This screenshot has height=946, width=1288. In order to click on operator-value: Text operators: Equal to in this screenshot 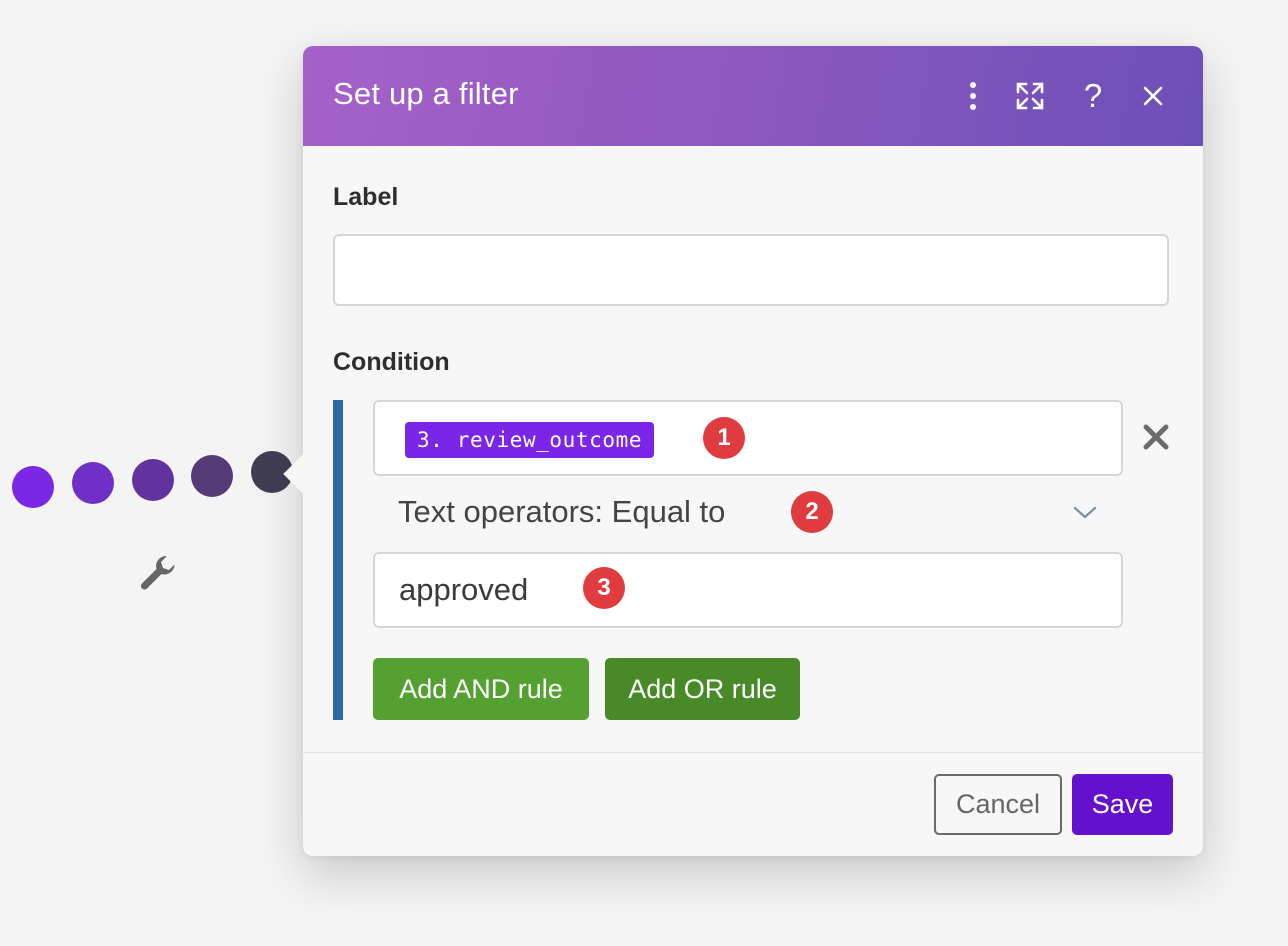, I will do `click(562, 511)`.